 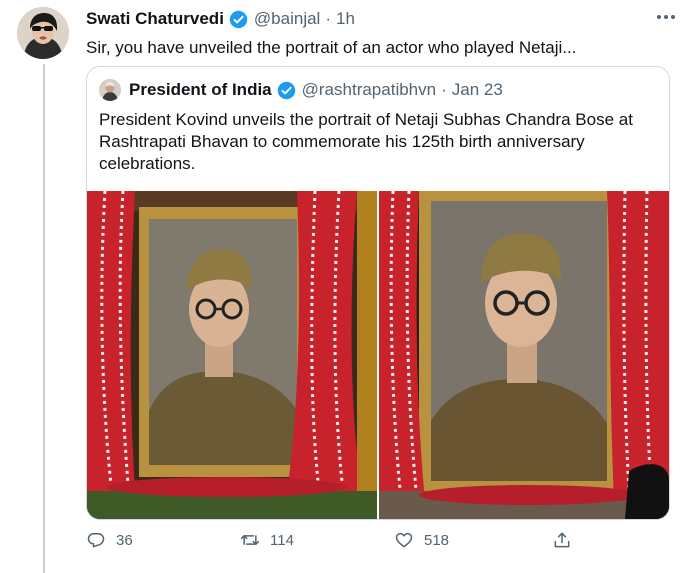 I want to click on share-button, so click(x=567, y=540).